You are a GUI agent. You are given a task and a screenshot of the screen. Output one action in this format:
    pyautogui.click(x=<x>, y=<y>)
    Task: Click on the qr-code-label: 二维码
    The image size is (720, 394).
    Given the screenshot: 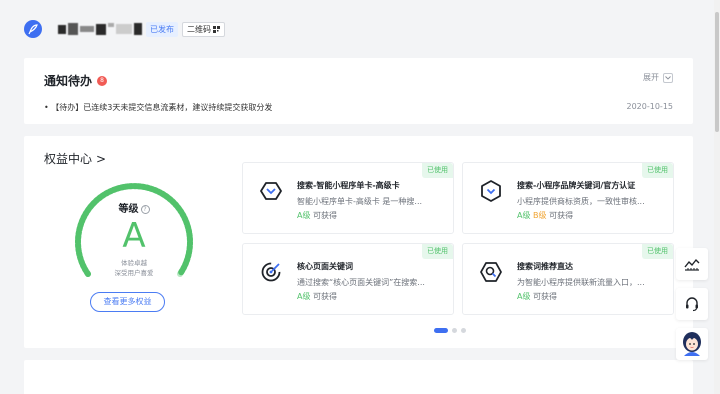 What is the action you would take?
    pyautogui.click(x=199, y=29)
    